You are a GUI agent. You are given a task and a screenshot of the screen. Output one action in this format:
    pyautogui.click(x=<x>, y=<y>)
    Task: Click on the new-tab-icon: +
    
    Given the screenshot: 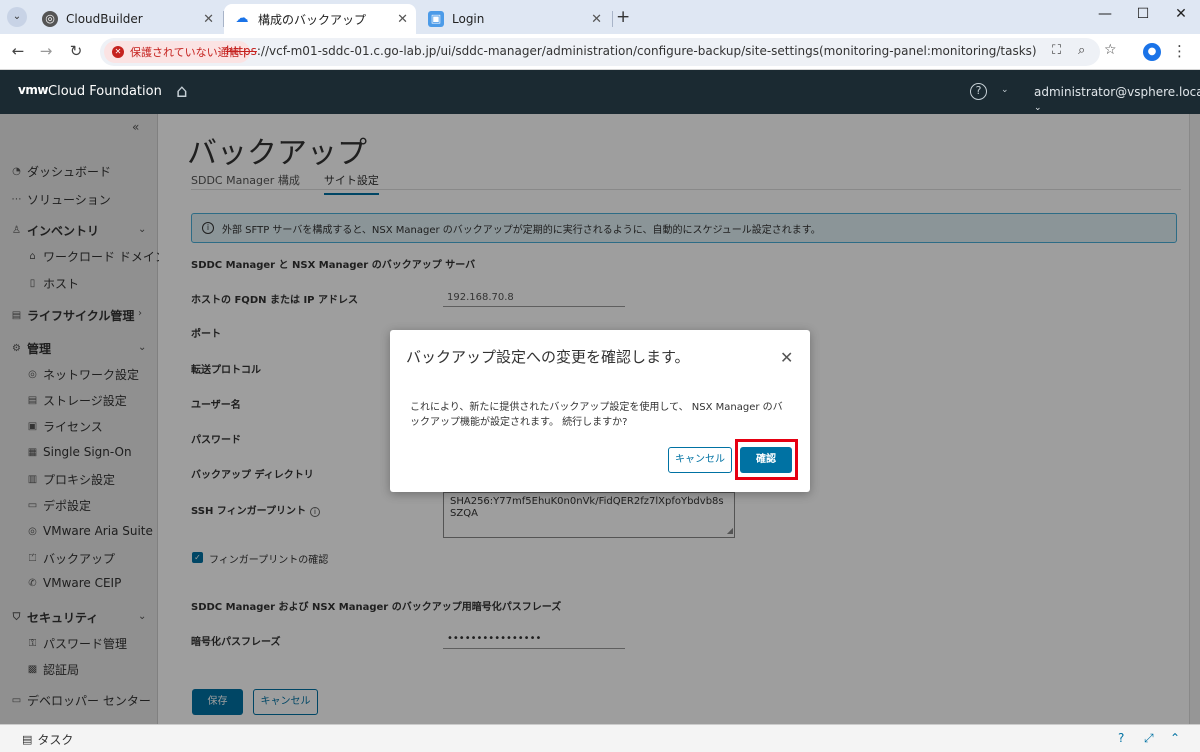 What is the action you would take?
    pyautogui.click(x=623, y=17)
    